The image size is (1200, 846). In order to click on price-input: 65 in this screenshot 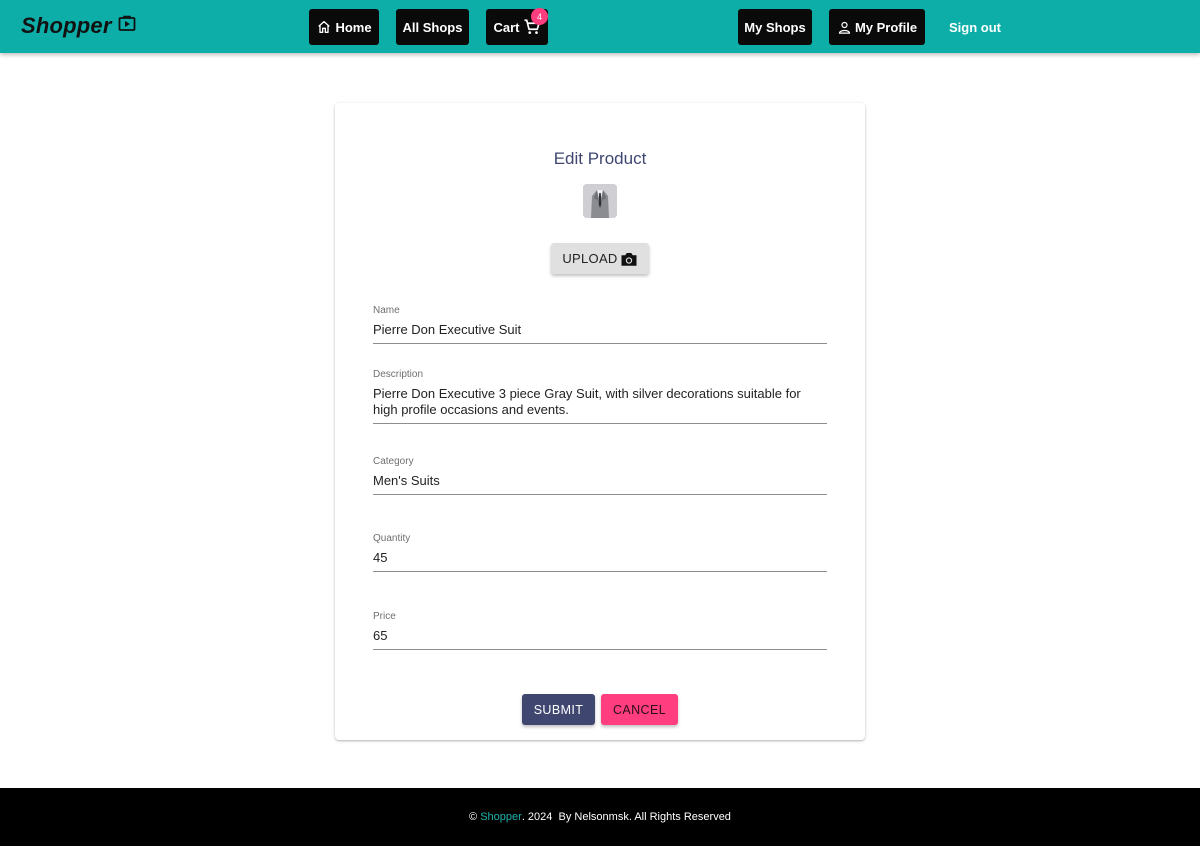, I will do `click(600, 639)`.